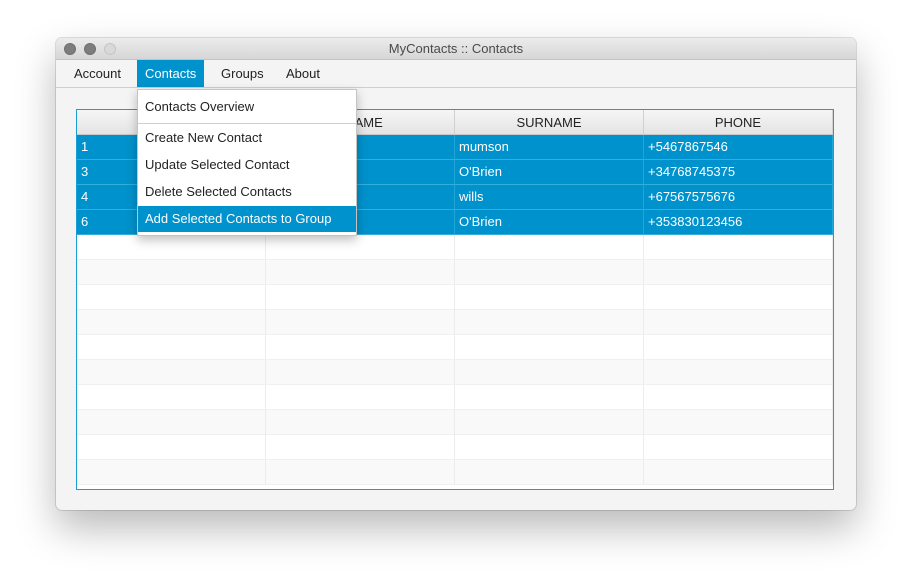 The width and height of the screenshot is (912, 584). I want to click on menu-item-contacts-overview: Contacts Overview, so click(247, 107).